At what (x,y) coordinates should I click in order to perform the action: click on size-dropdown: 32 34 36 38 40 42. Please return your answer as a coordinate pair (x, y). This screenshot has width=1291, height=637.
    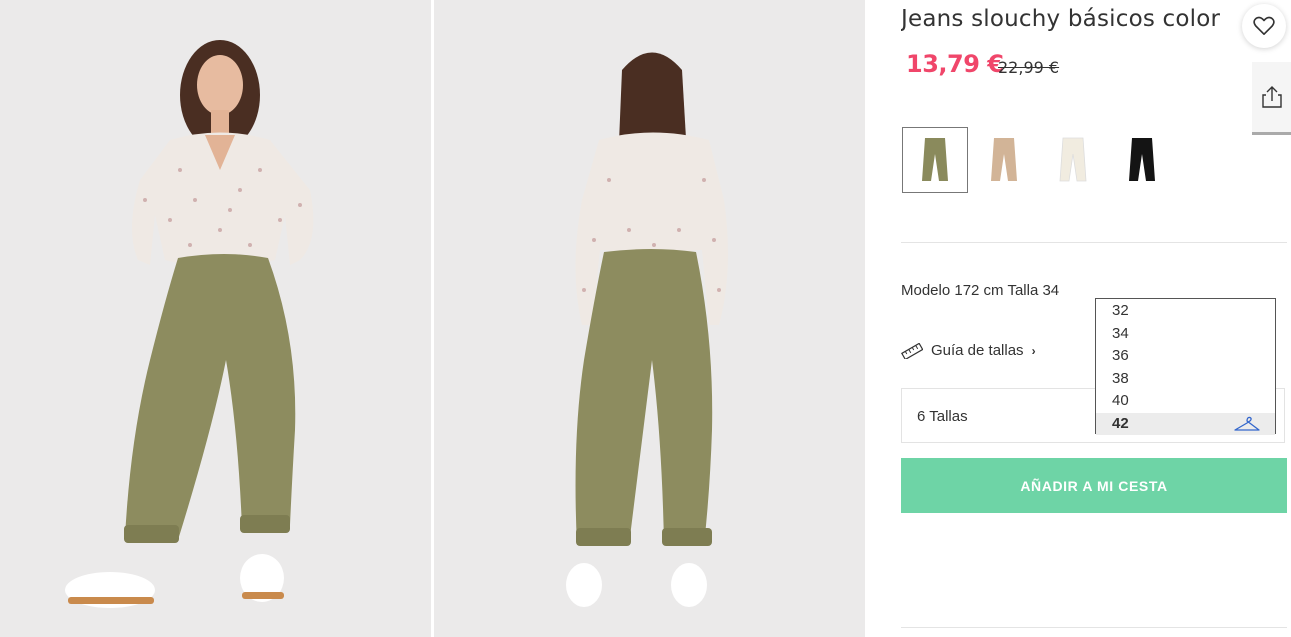
    Looking at the image, I should click on (1185, 366).